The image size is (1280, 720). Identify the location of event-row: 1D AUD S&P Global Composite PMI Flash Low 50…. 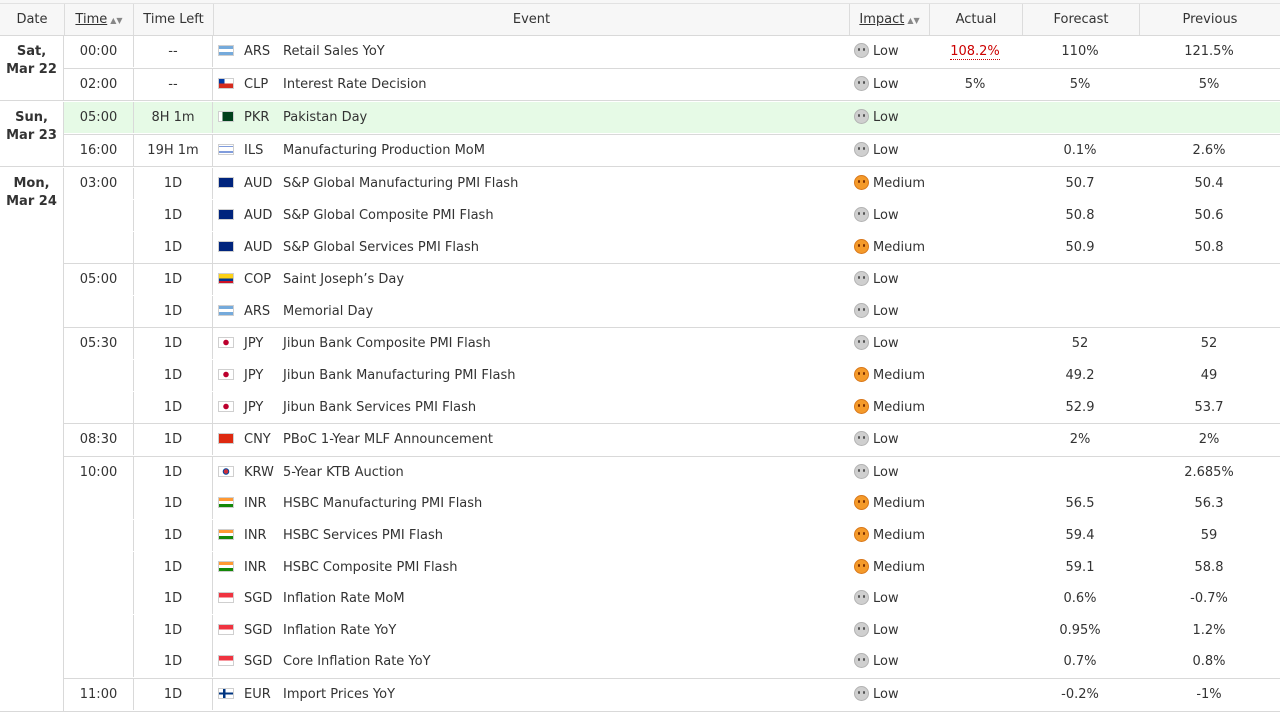
(672, 215).